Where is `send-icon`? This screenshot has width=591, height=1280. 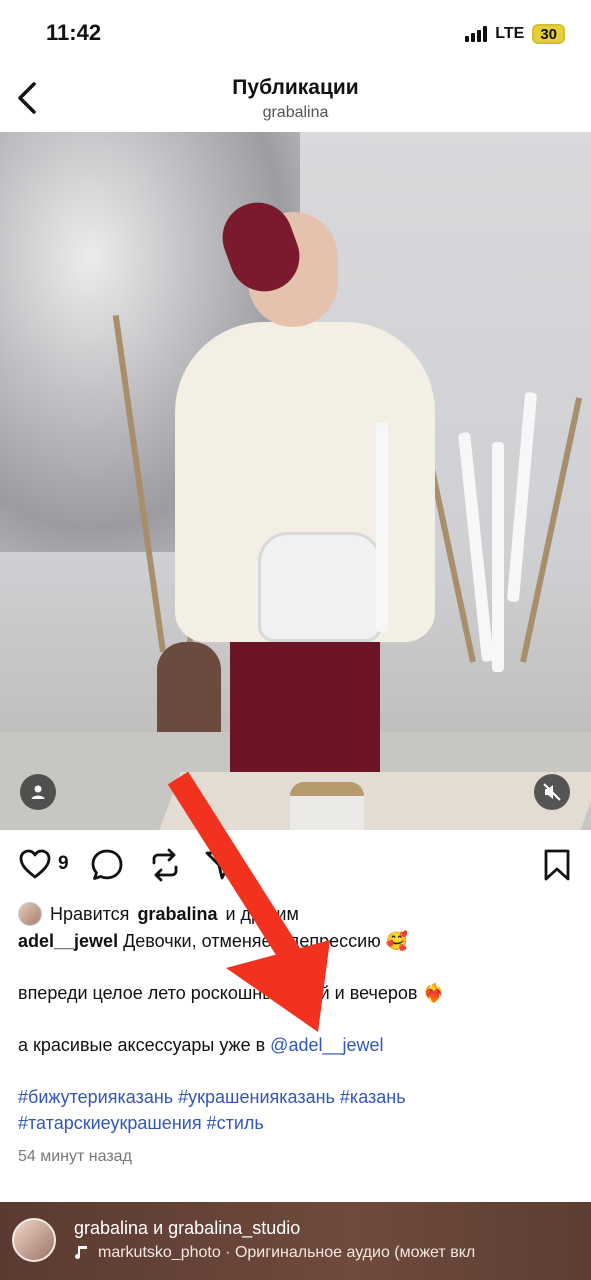
send-icon is located at coordinates (221, 865).